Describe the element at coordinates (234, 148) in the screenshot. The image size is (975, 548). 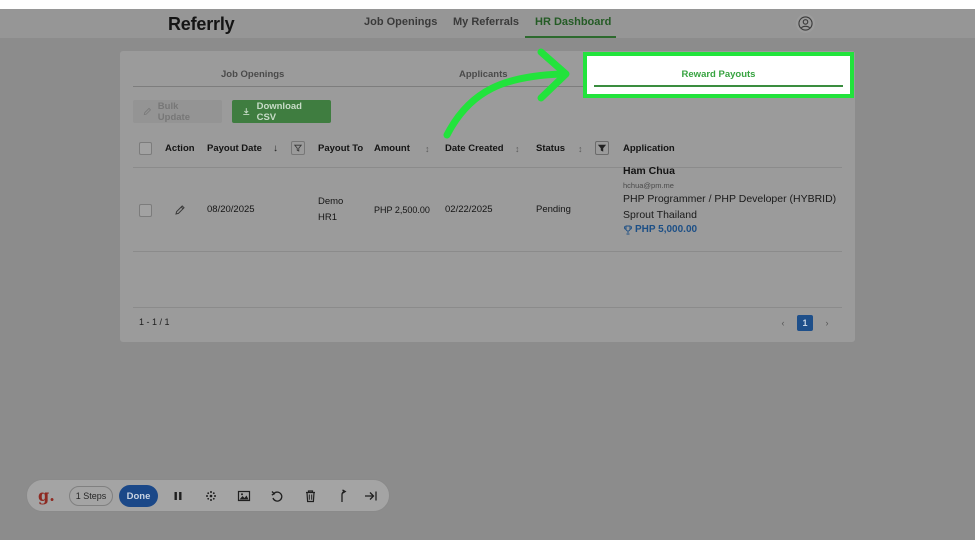
I see `header-payout-date: Payout Date` at that location.